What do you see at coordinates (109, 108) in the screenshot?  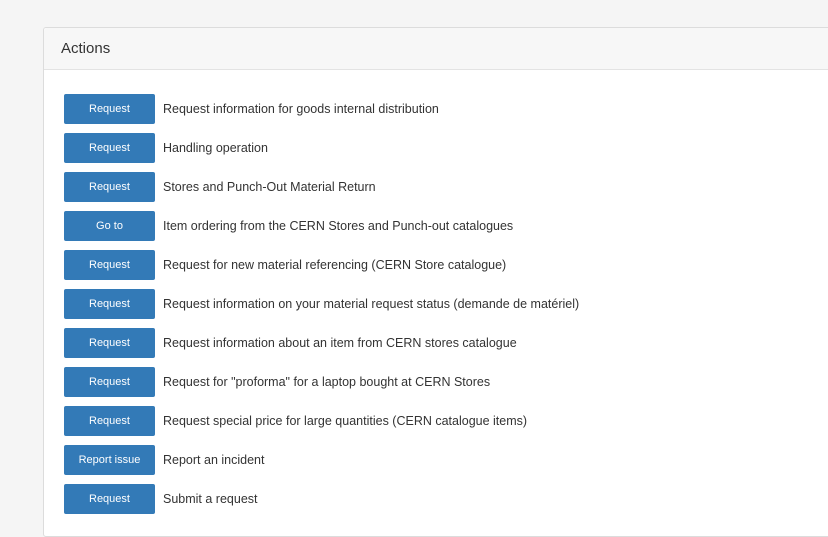 I see `request-goods-distribution-button: Request` at bounding box center [109, 108].